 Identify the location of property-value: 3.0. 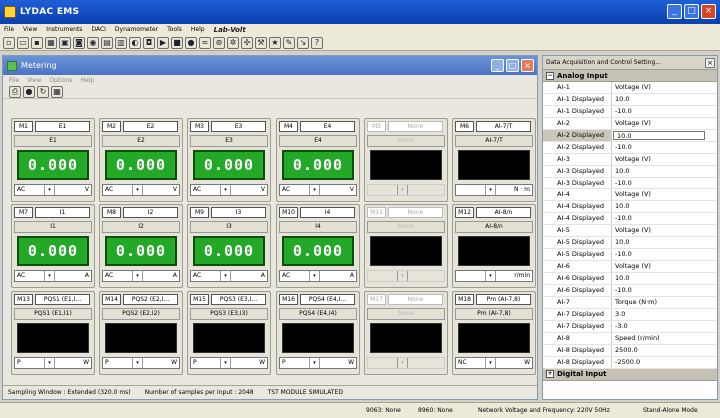
(664, 314).